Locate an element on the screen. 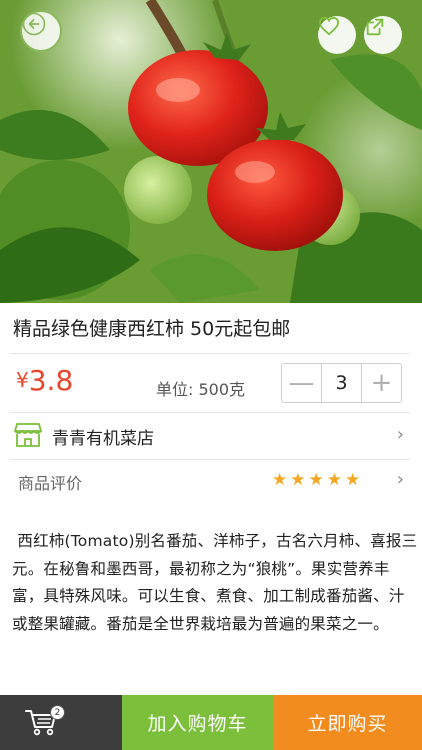 The width and height of the screenshot is (422, 750). reviews-label: 商品评价 is located at coordinates (50, 483).